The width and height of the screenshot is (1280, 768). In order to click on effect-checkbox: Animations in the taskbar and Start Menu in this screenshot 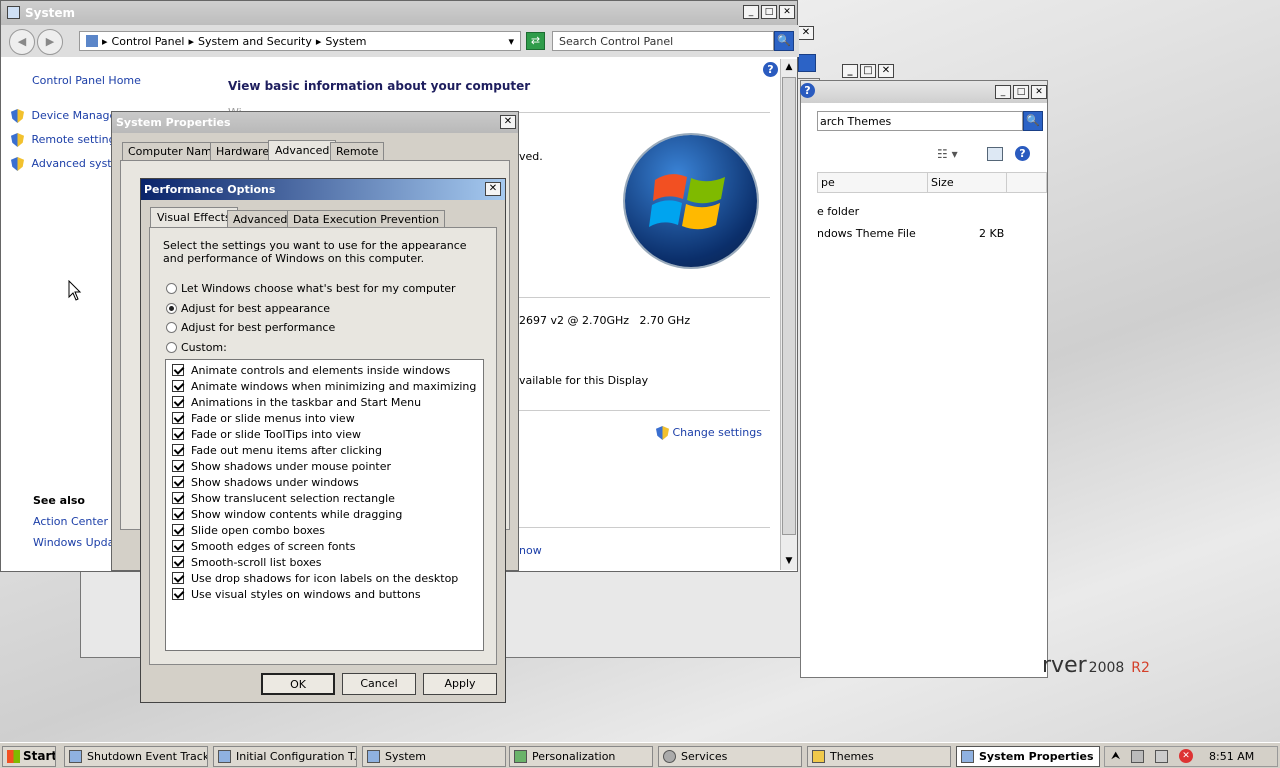, I will do `click(324, 402)`.